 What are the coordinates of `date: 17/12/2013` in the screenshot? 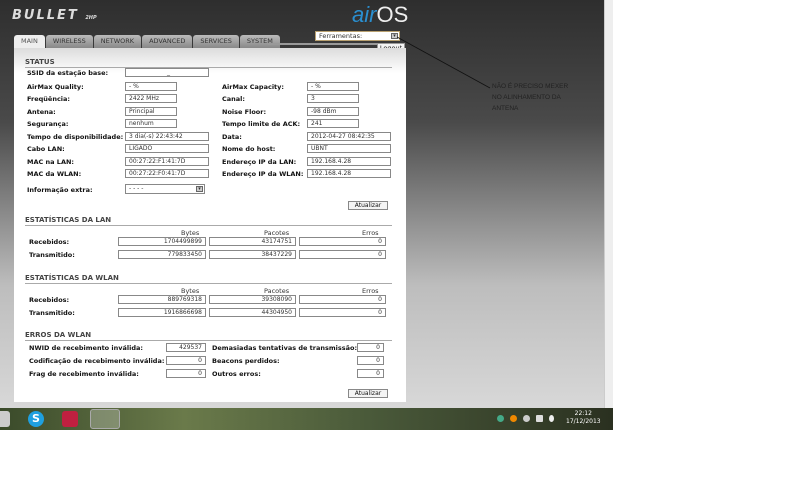 It's located at (583, 421).